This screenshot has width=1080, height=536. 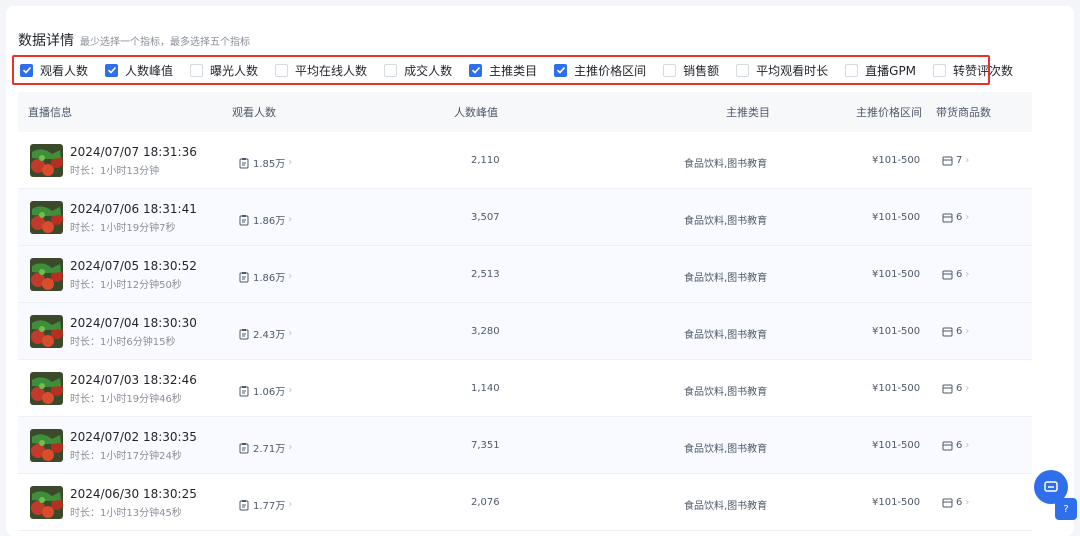 What do you see at coordinates (959, 502) in the screenshot?
I see `goods-count: 6` at bounding box center [959, 502].